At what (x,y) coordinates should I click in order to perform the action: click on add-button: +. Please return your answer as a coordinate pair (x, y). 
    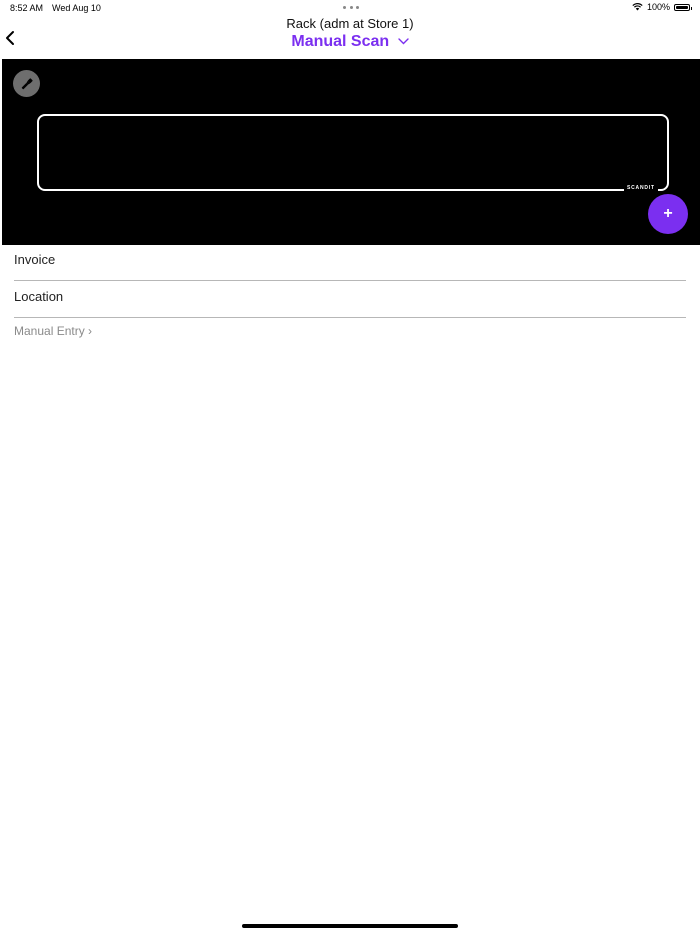
    Looking at the image, I should click on (668, 214).